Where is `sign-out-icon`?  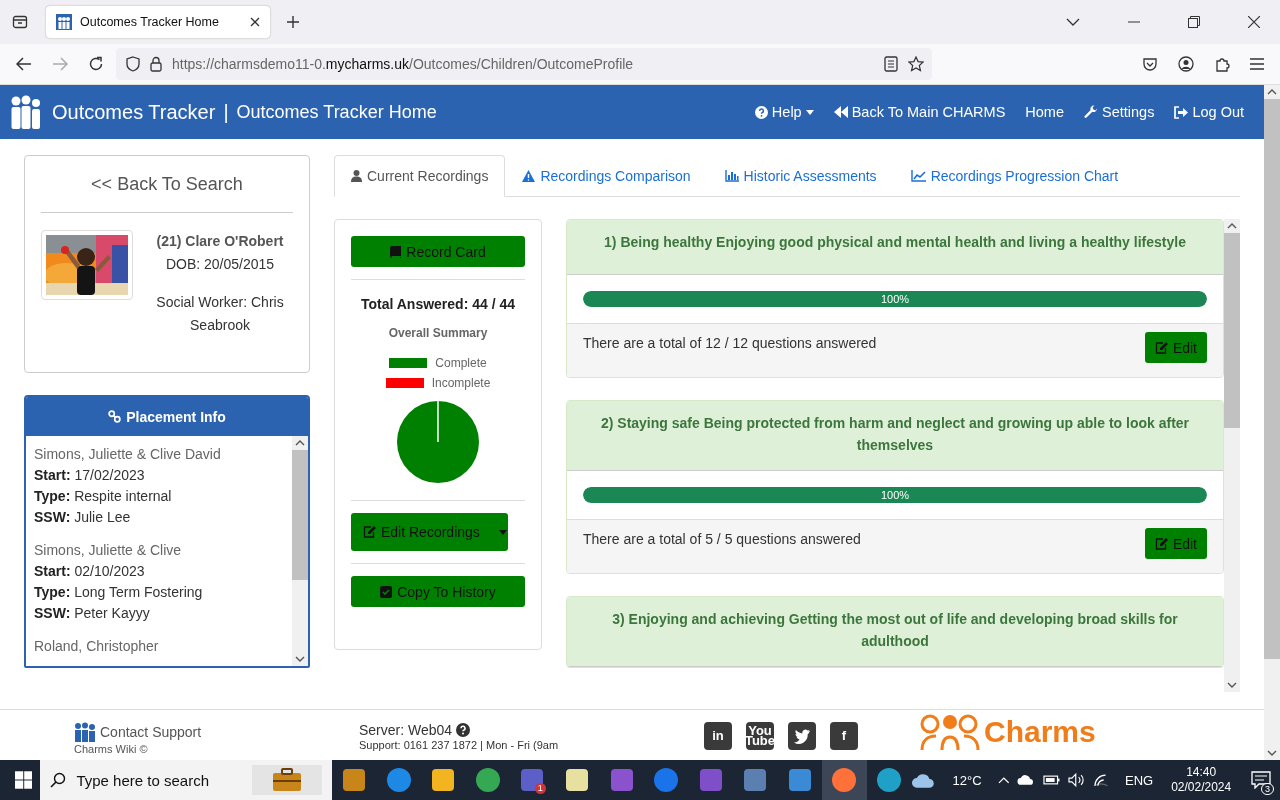 sign-out-icon is located at coordinates (1181, 112).